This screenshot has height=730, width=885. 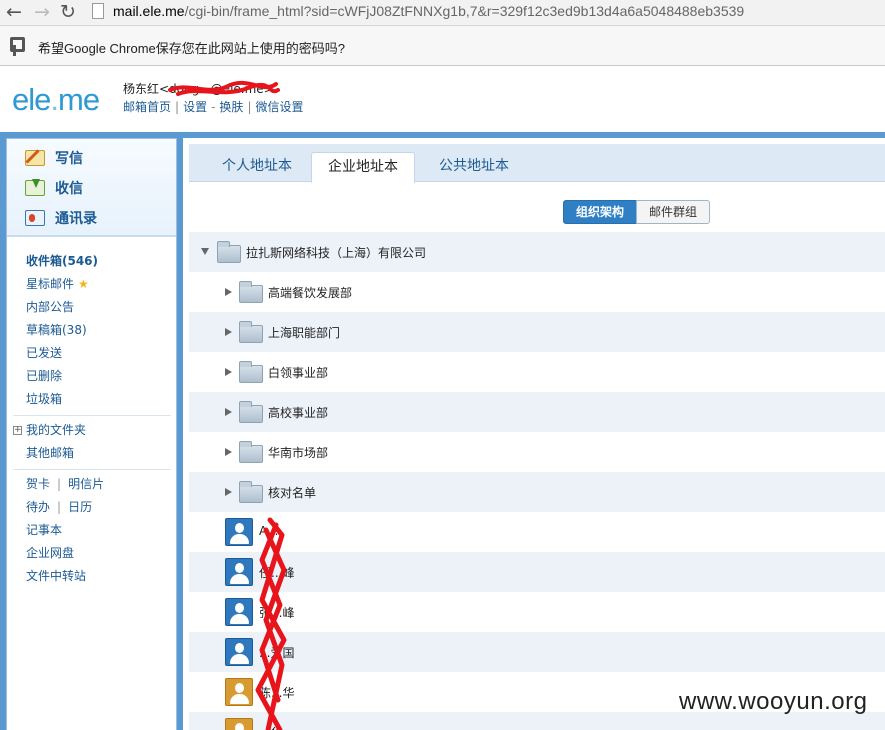 I want to click on sidebar-item-inbox: 收件箱(546), so click(x=101, y=261).